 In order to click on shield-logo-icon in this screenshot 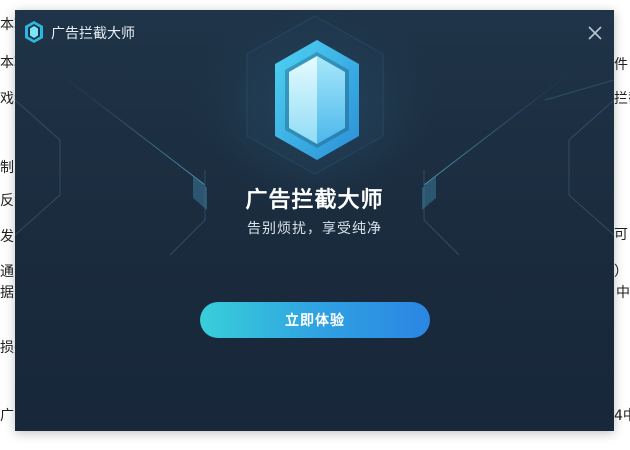, I will do `click(34, 32)`.